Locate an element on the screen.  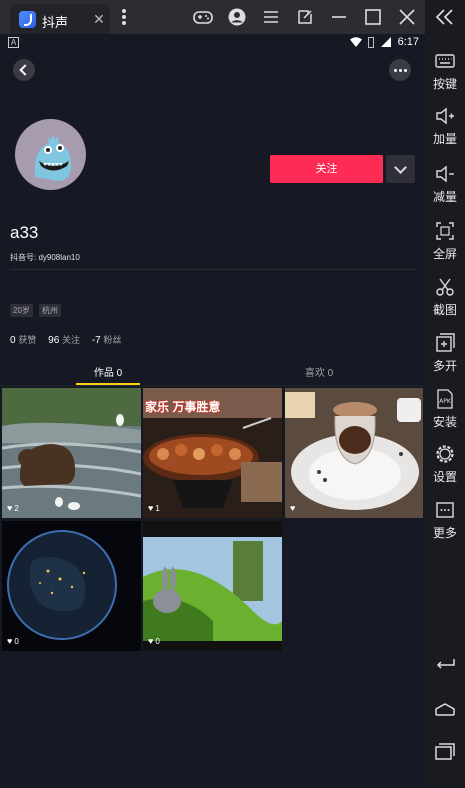
sidebar-item-install: APK 安装 is located at coordinates (445, 414).